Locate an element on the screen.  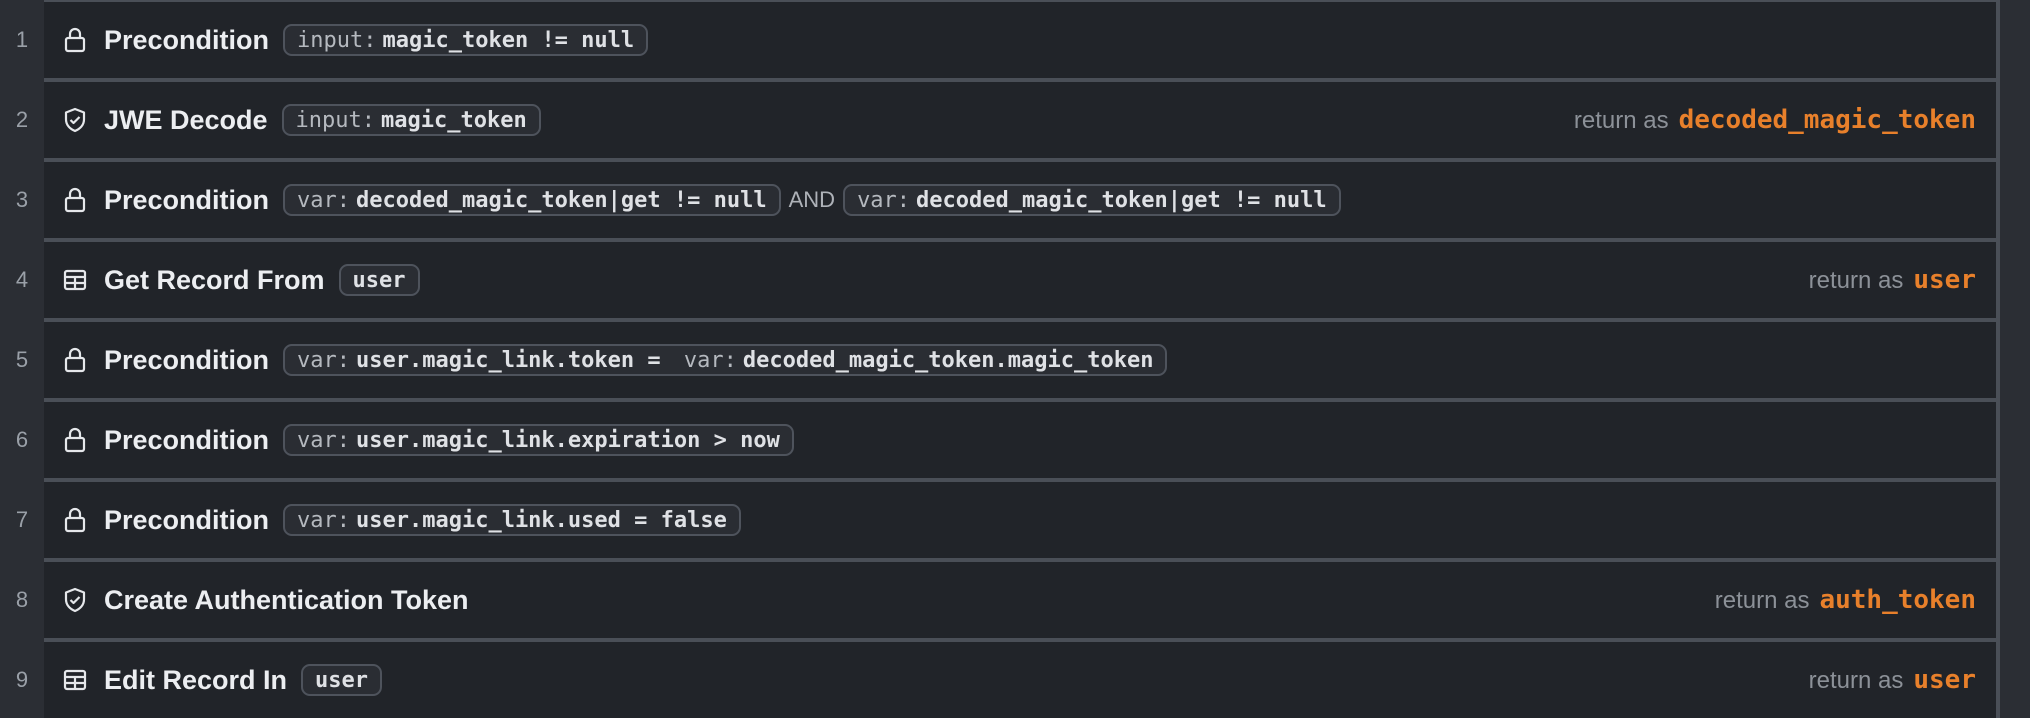
return-as: return as auth_token is located at coordinates (1845, 600).